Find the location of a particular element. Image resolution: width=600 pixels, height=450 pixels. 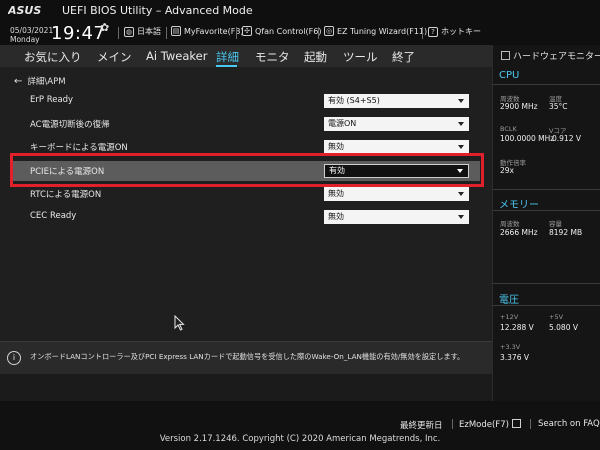

setting-row-cec-ready: CEC Ready 無効 is located at coordinates (245, 217).